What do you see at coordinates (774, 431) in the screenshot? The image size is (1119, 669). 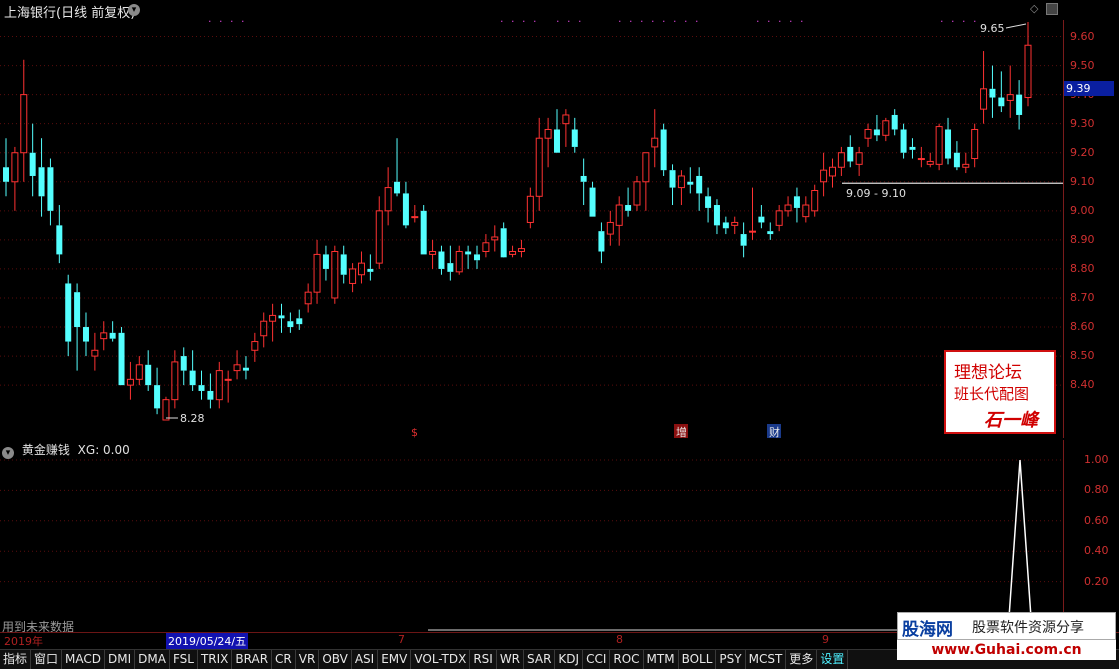 I see `event-marker: 财` at bounding box center [774, 431].